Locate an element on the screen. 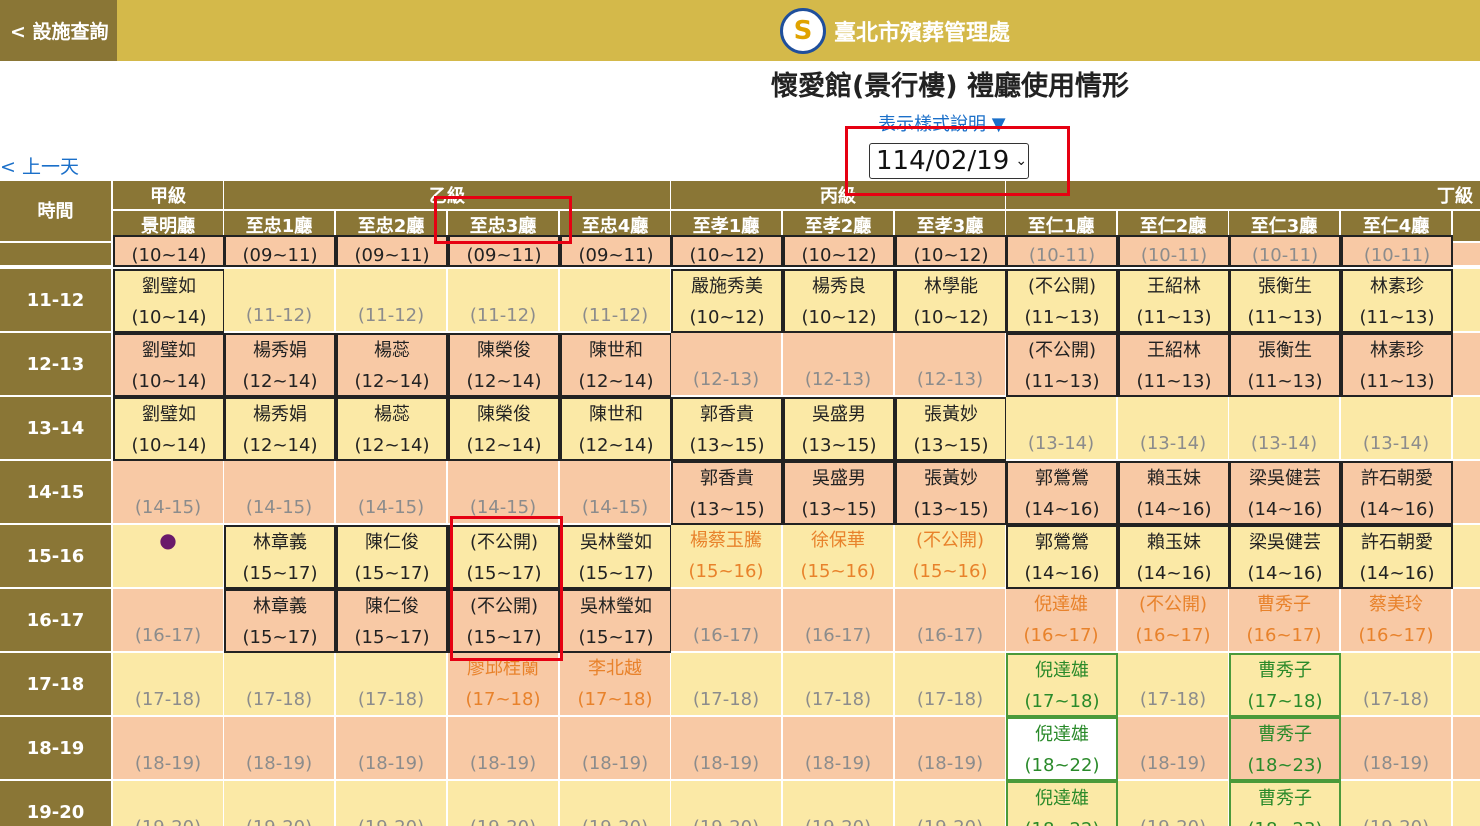  booking-cell: 曹秀子 (17~18) is located at coordinates (1285, 685).